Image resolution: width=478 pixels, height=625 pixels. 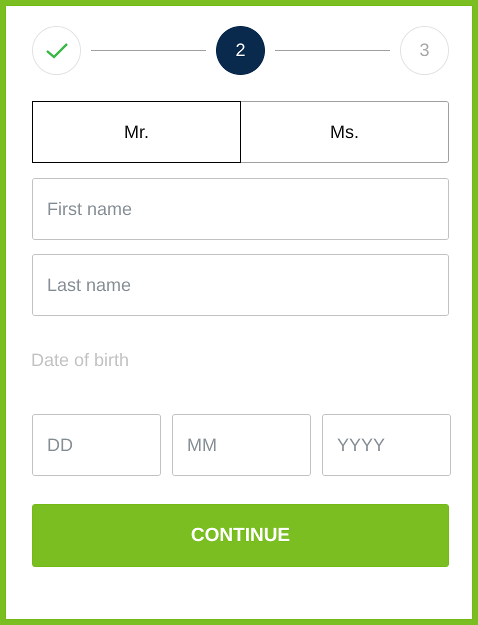 I want to click on title-option: Ms., so click(x=345, y=132).